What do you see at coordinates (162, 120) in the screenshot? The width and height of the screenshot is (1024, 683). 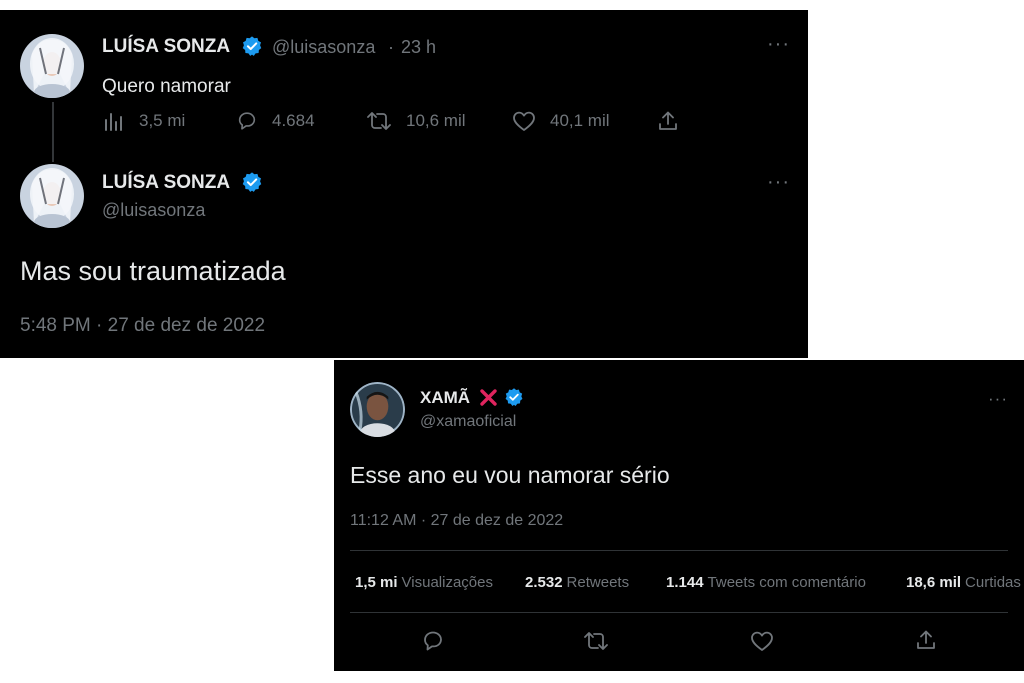 I see `views-count: 3,5 mi` at bounding box center [162, 120].